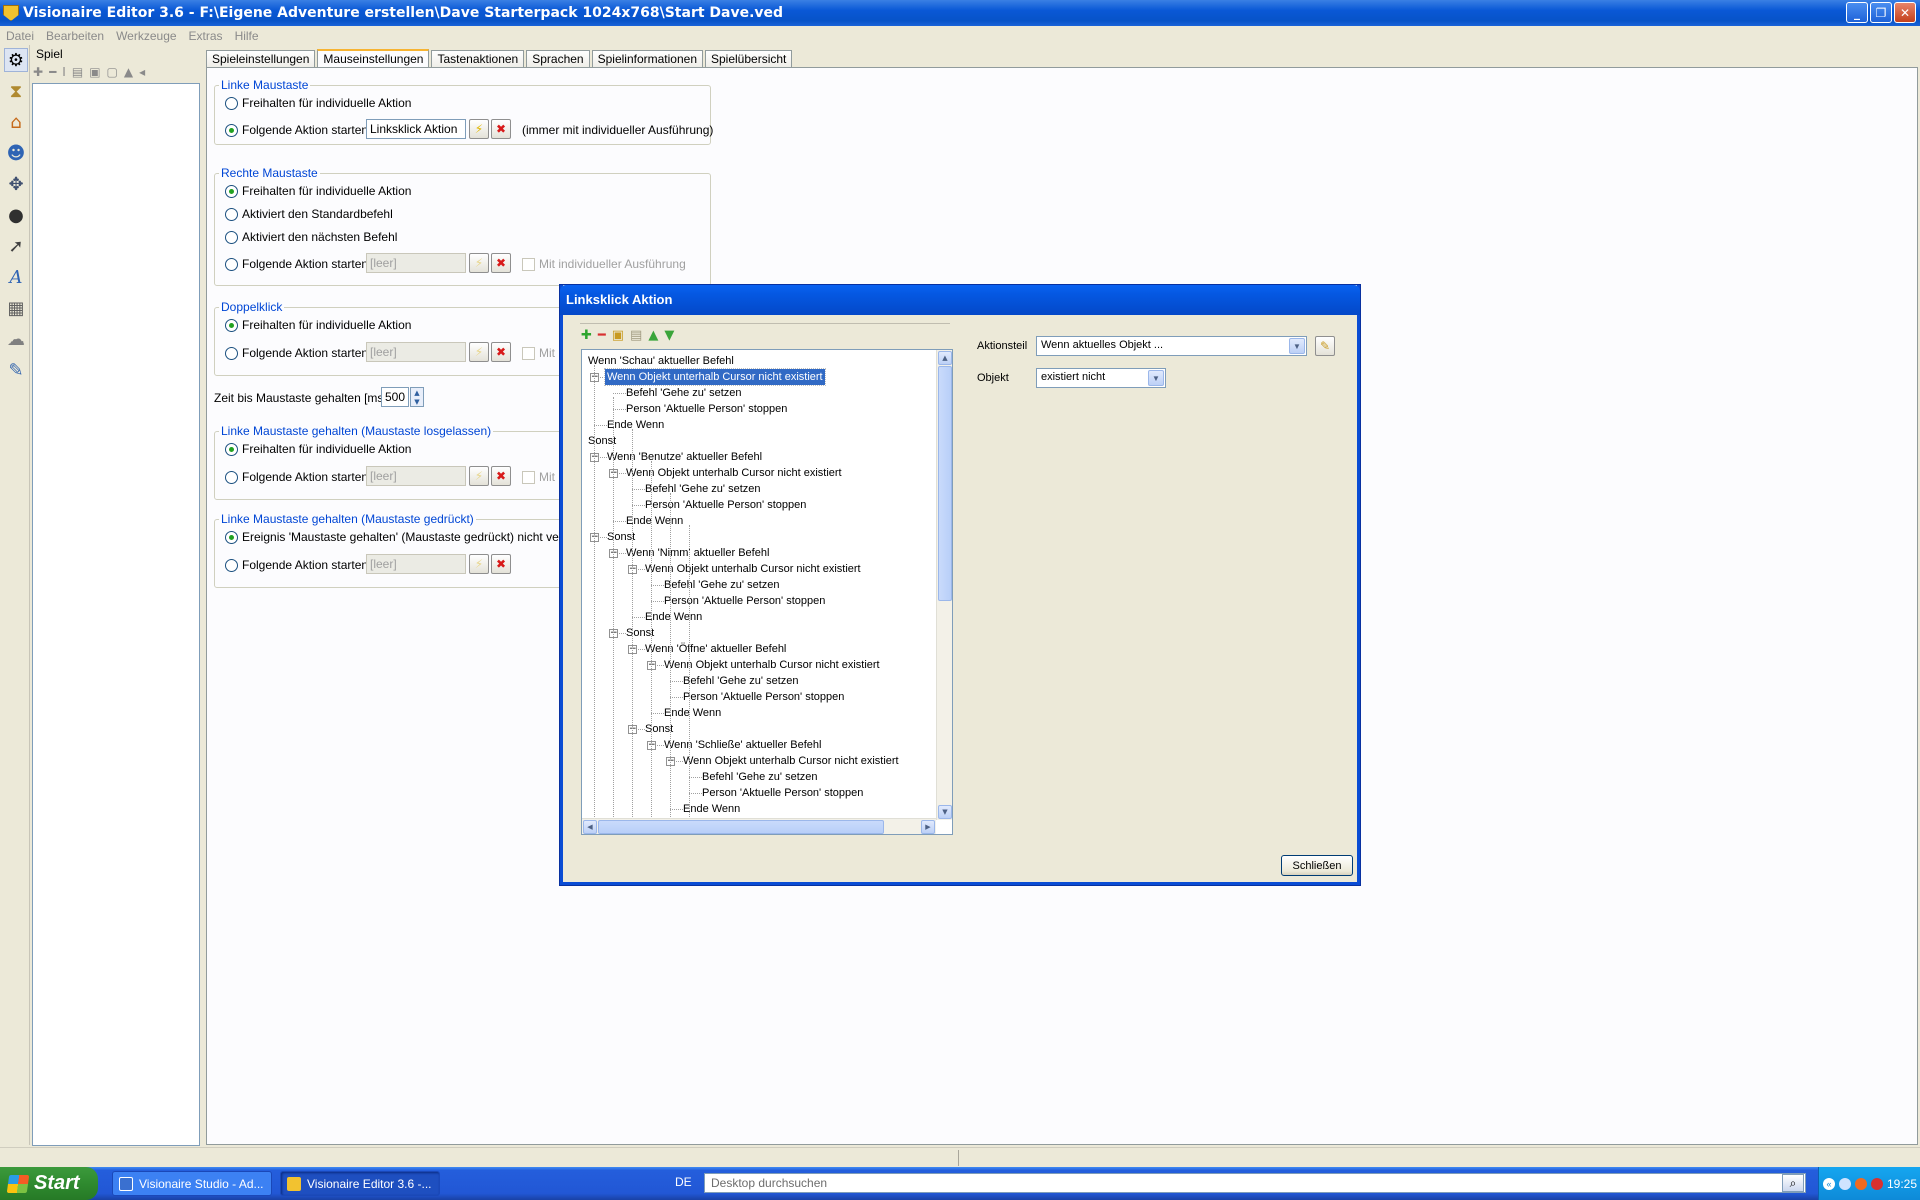 The width and height of the screenshot is (1920, 1200). What do you see at coordinates (501, 129) in the screenshot?
I see `left-action-clear-button: ✖` at bounding box center [501, 129].